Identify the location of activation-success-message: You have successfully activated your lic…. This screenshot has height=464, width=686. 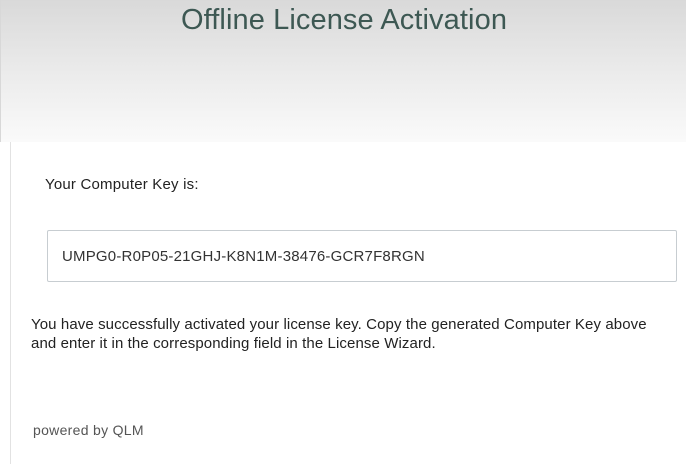
(339, 334).